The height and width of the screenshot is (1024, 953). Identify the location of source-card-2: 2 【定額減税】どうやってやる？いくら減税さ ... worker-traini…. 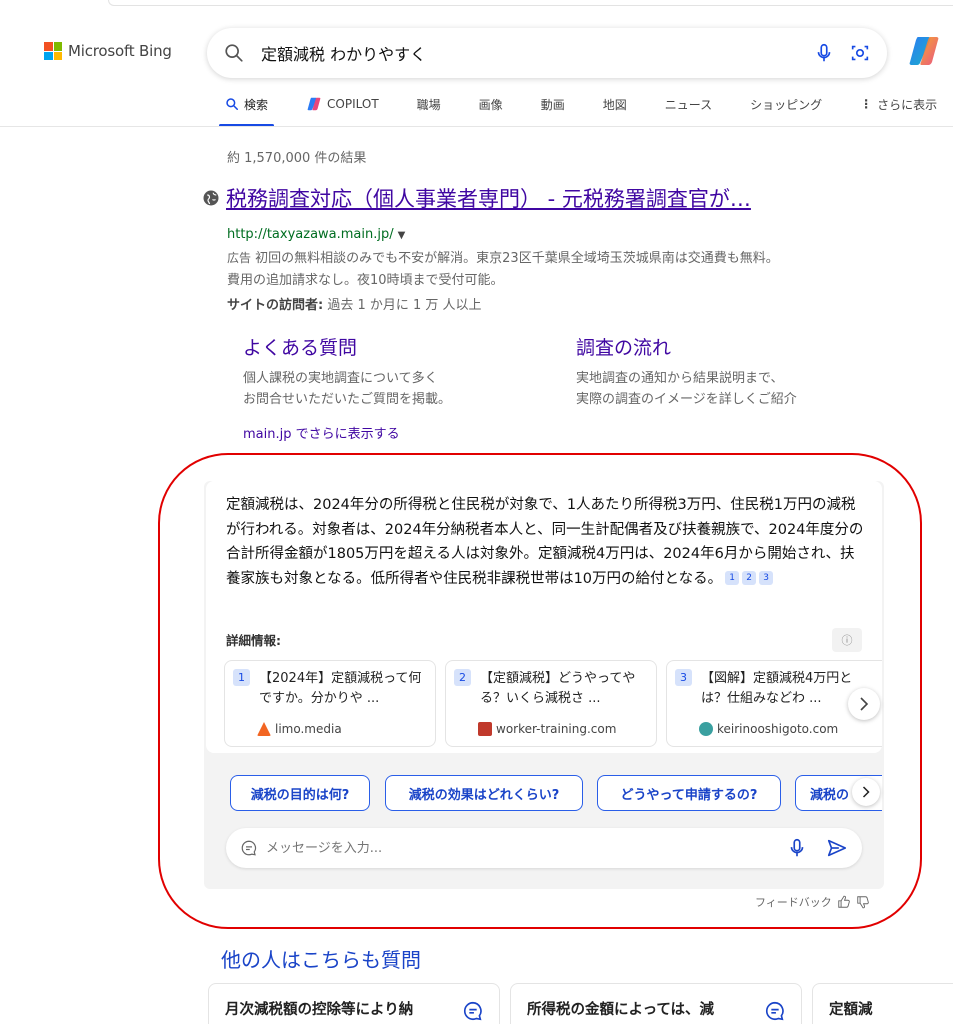
(551, 703).